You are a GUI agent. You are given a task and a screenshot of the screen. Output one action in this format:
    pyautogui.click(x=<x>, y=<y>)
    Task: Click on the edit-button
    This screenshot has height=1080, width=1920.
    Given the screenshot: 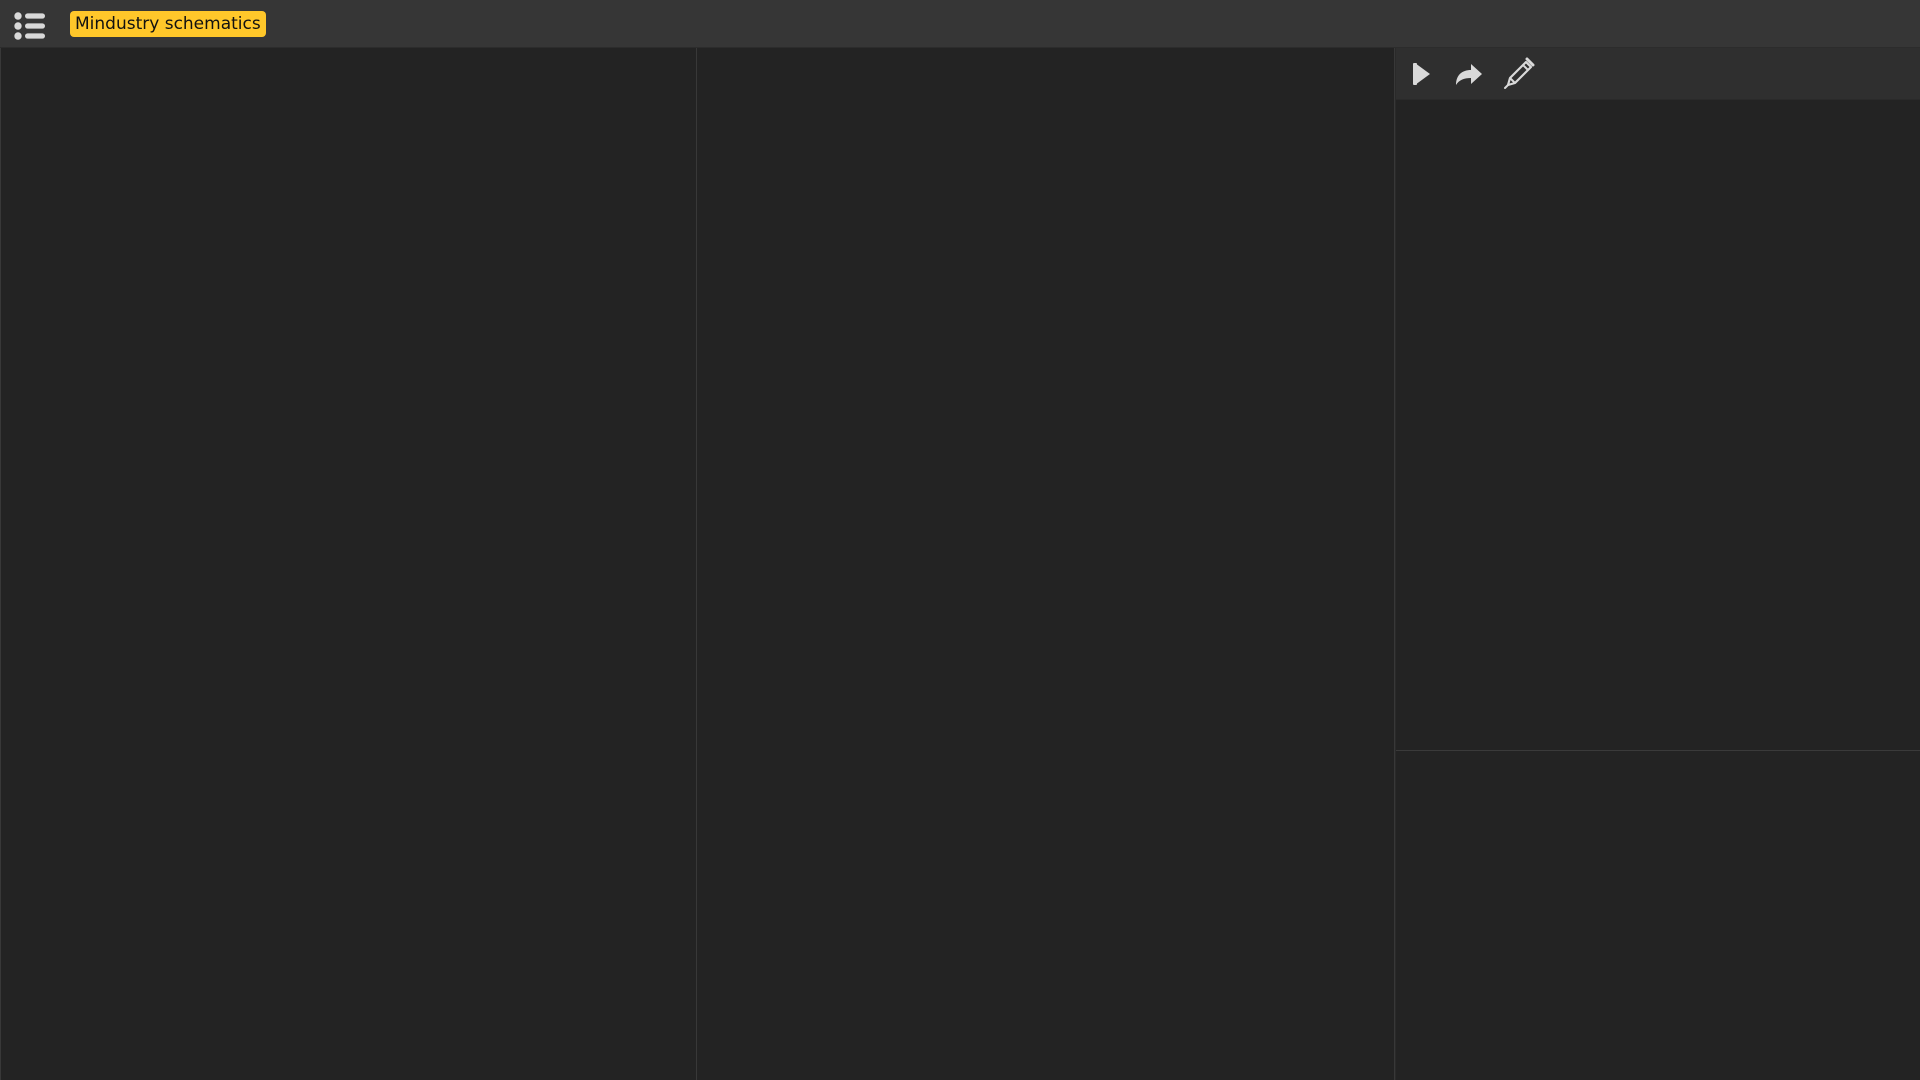 What is the action you would take?
    pyautogui.click(x=1518, y=74)
    